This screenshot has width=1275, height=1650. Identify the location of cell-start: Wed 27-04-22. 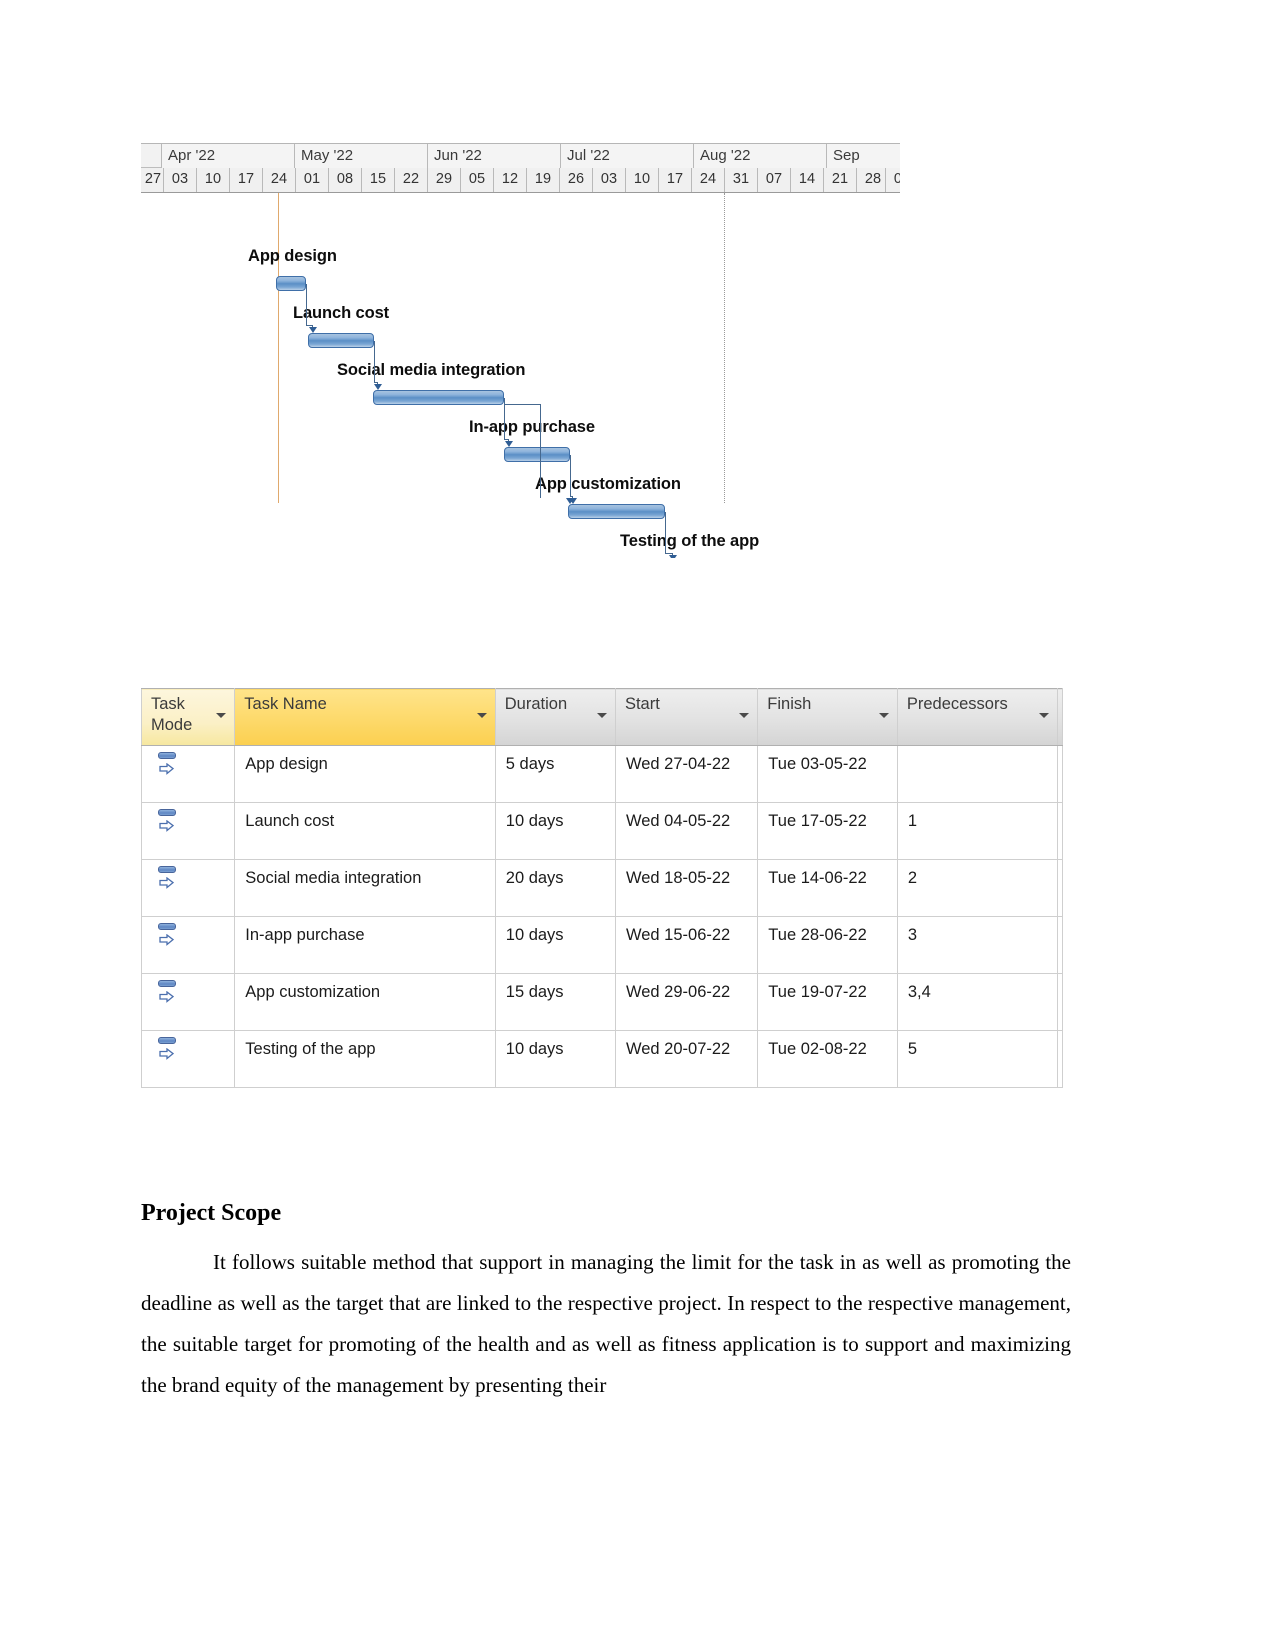
(686, 774).